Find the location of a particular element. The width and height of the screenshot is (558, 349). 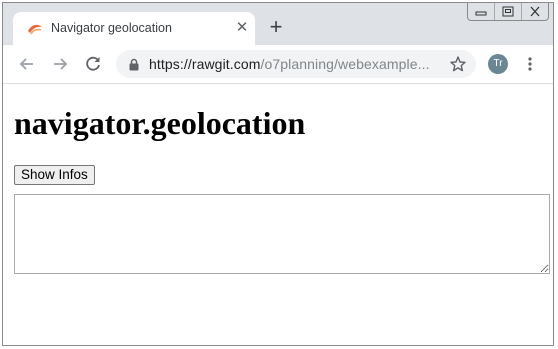

tab-navigator-geolocation: Navigator geolocation ✕ is located at coordinates (134, 28).